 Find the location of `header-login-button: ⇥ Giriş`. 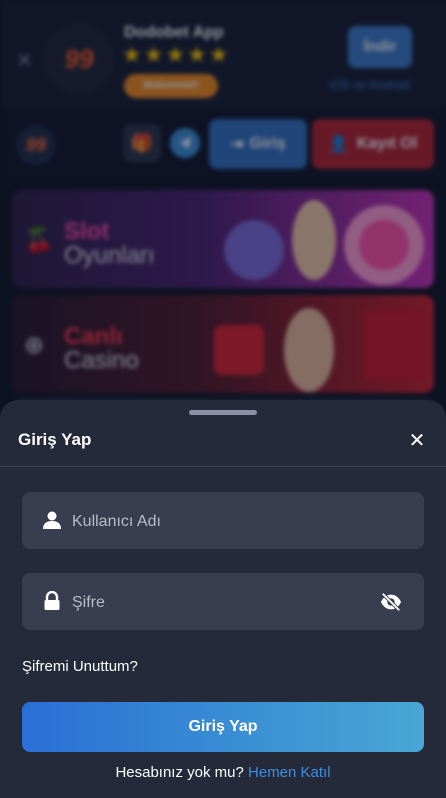

header-login-button: ⇥ Giriş is located at coordinates (258, 144).